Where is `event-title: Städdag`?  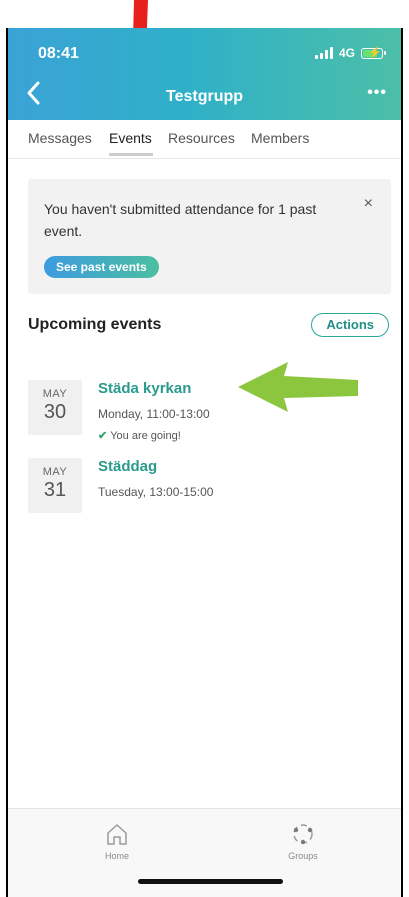
event-title: Städdag is located at coordinates (127, 466).